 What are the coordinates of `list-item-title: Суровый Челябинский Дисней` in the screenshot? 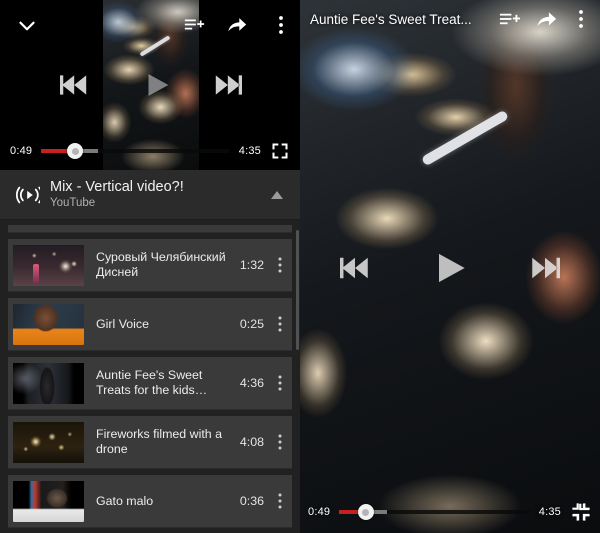 It's located at (161, 264).